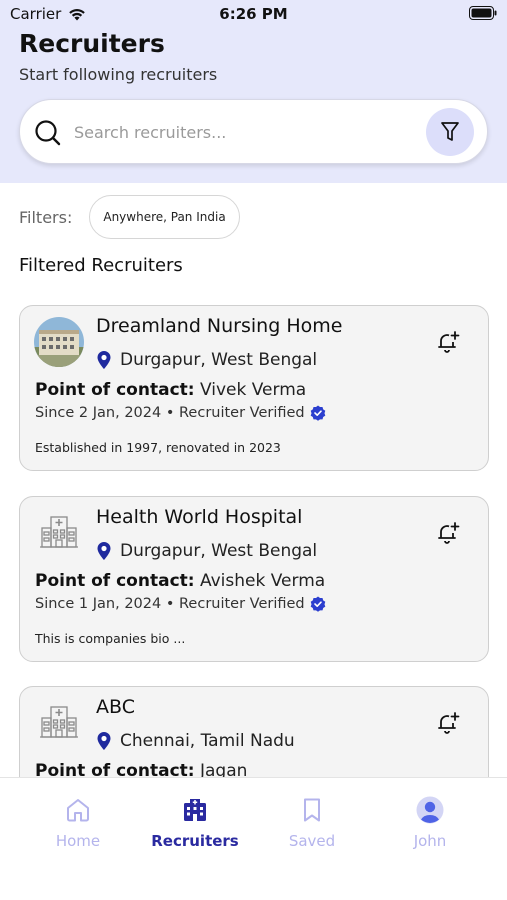  I want to click on home-icon, so click(78, 810).